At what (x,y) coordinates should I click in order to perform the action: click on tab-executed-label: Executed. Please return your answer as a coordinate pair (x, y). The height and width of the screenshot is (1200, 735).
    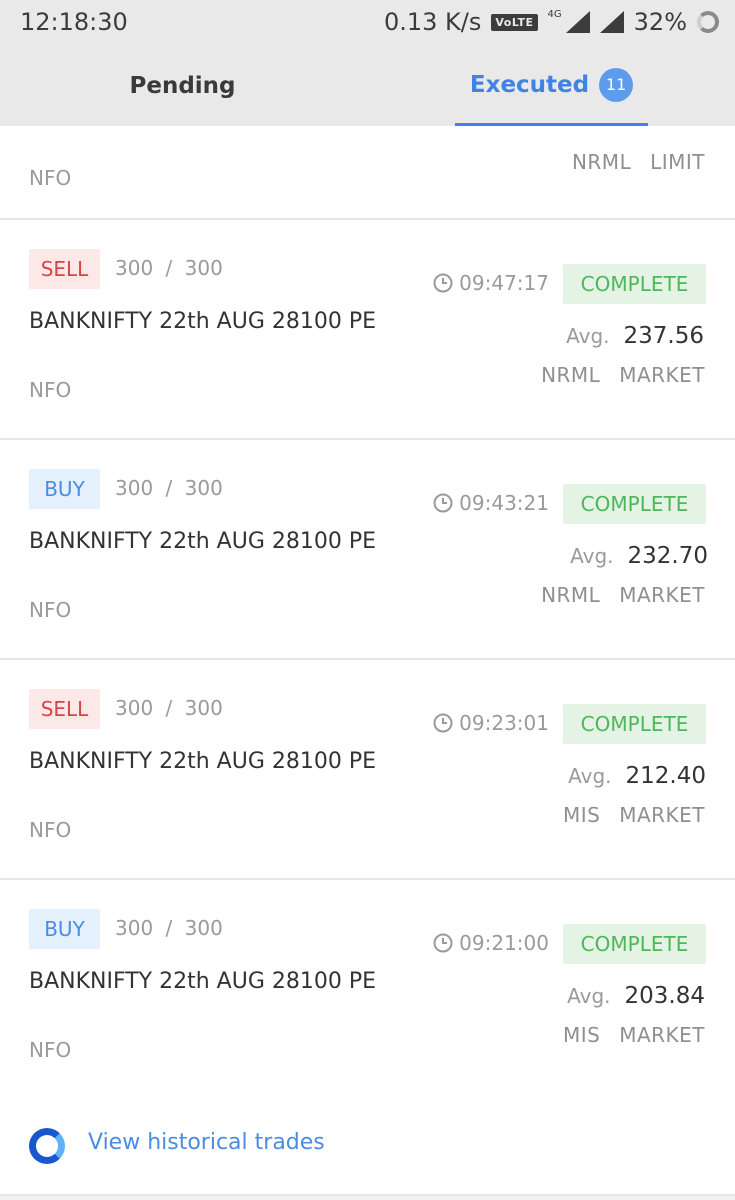
    Looking at the image, I should click on (529, 84).